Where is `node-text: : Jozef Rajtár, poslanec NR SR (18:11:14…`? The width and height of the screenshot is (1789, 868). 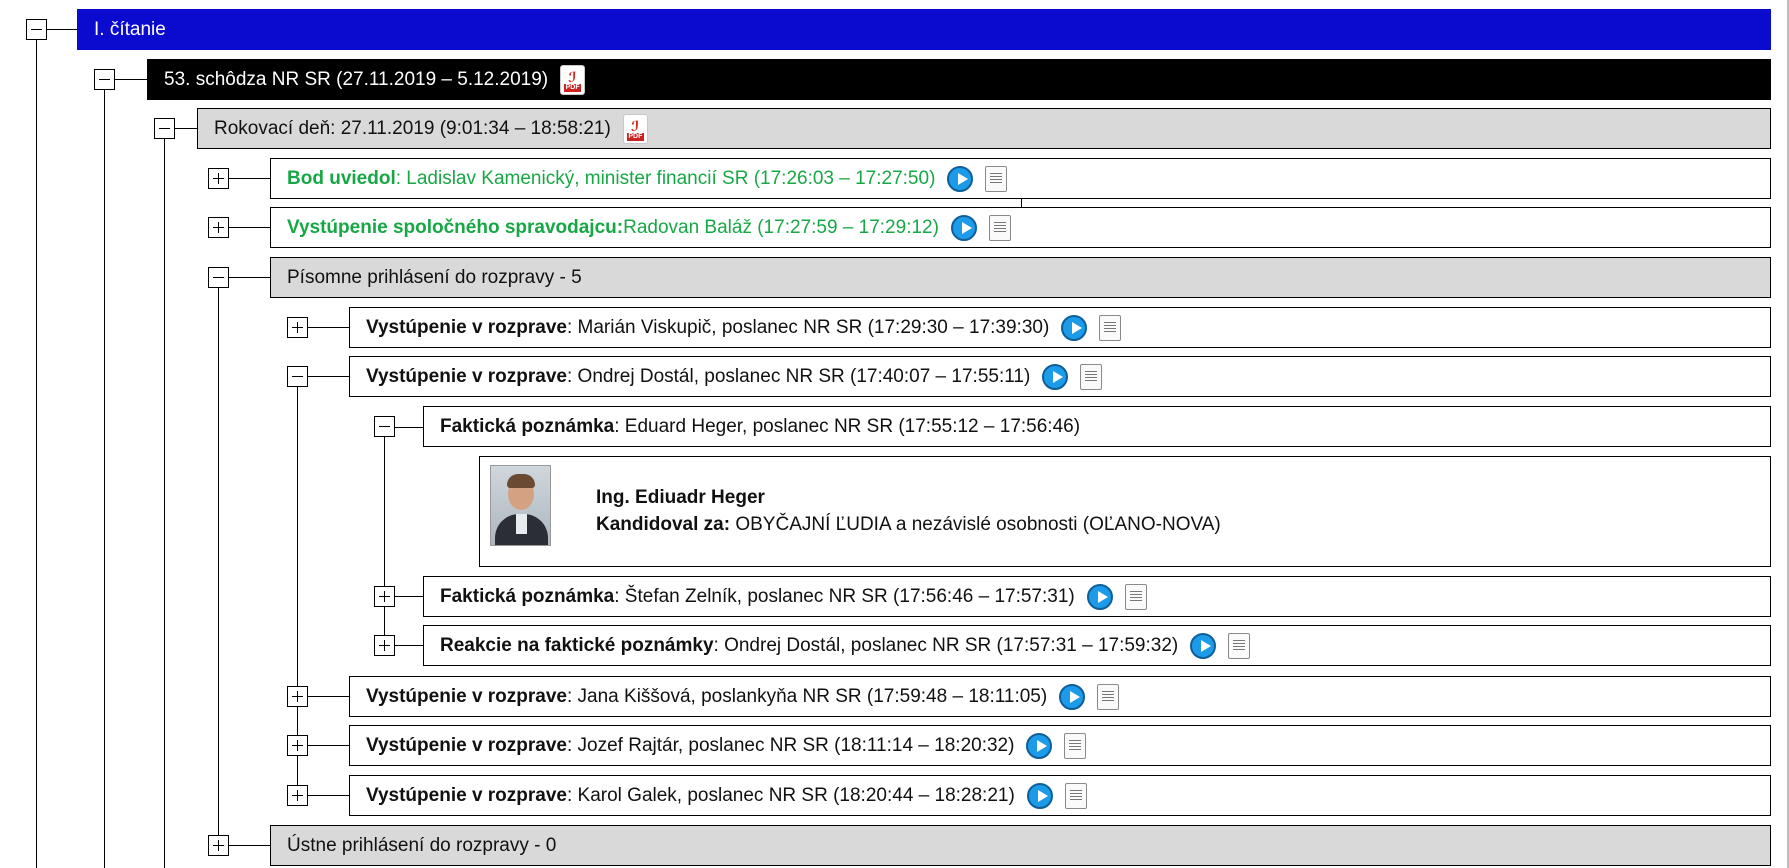
node-text: : Jozef Rajtár, poslanec NR SR (18:11:14… is located at coordinates (790, 745).